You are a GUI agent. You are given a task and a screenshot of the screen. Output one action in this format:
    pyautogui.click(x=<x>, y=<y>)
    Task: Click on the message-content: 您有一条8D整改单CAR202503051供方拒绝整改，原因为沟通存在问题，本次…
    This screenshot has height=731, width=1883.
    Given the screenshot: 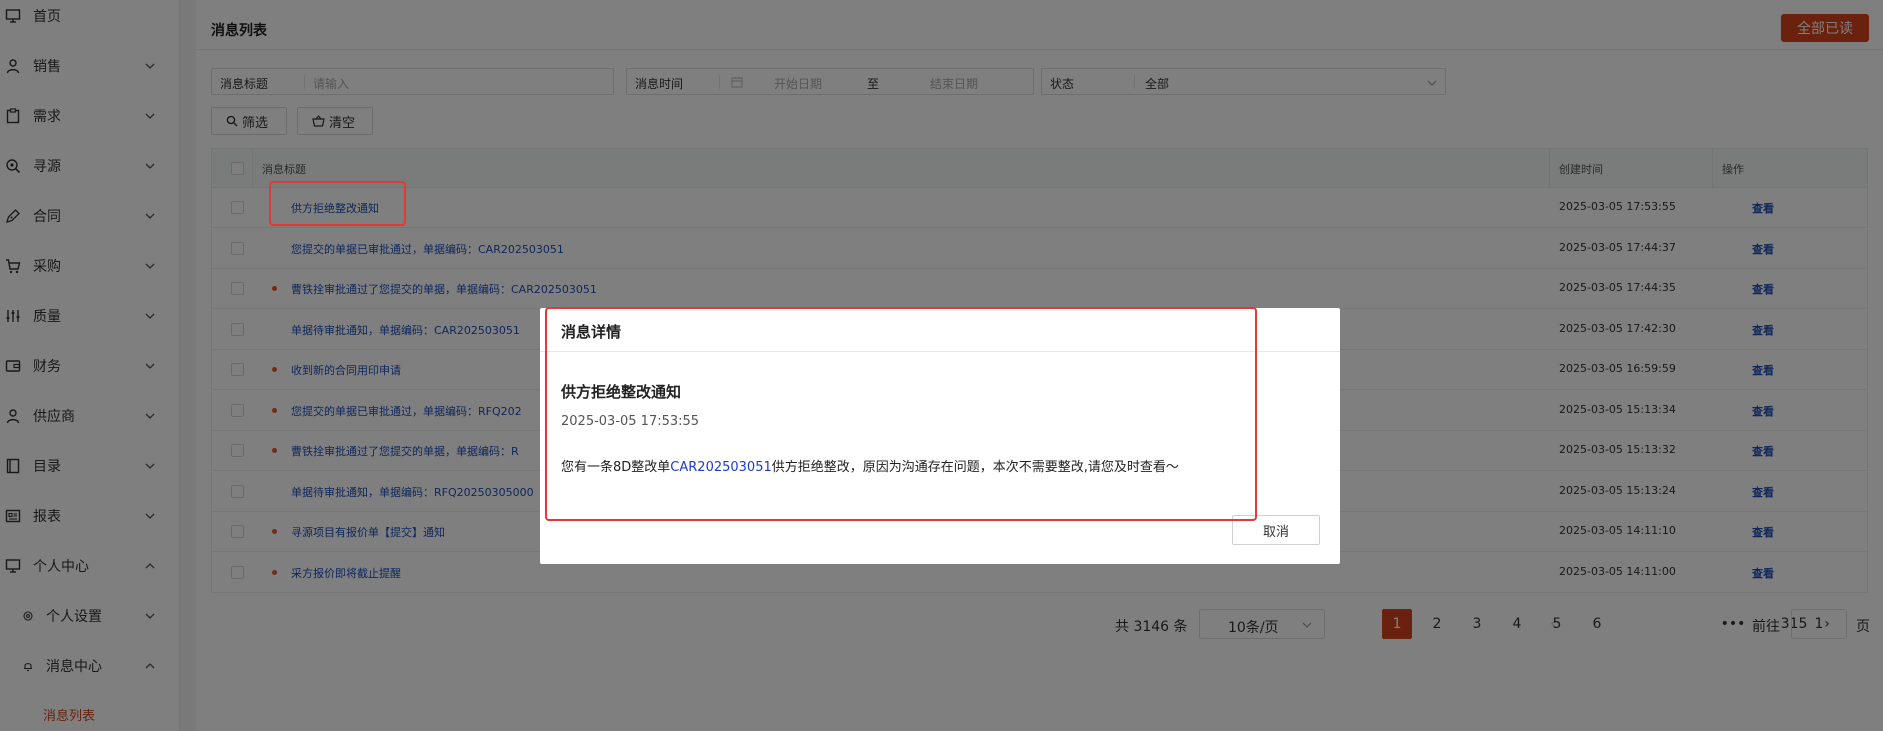 What is the action you would take?
    pyautogui.click(x=870, y=465)
    